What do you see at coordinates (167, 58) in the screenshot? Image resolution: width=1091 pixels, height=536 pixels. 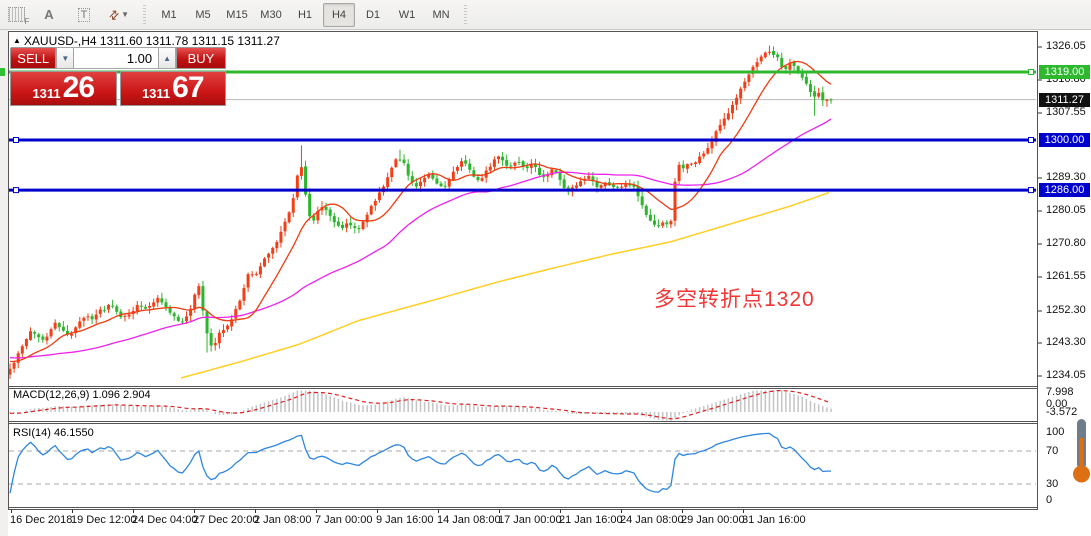 I see `volume-increase-button: ▲` at bounding box center [167, 58].